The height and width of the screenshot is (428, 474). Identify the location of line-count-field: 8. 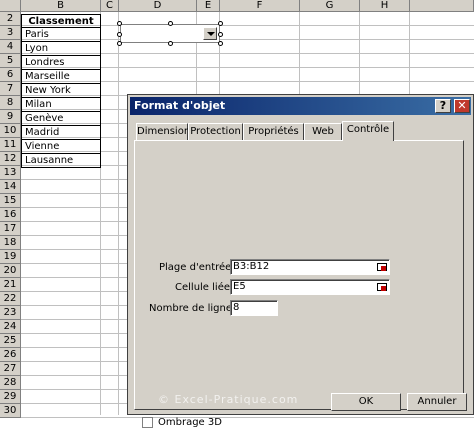
(254, 308).